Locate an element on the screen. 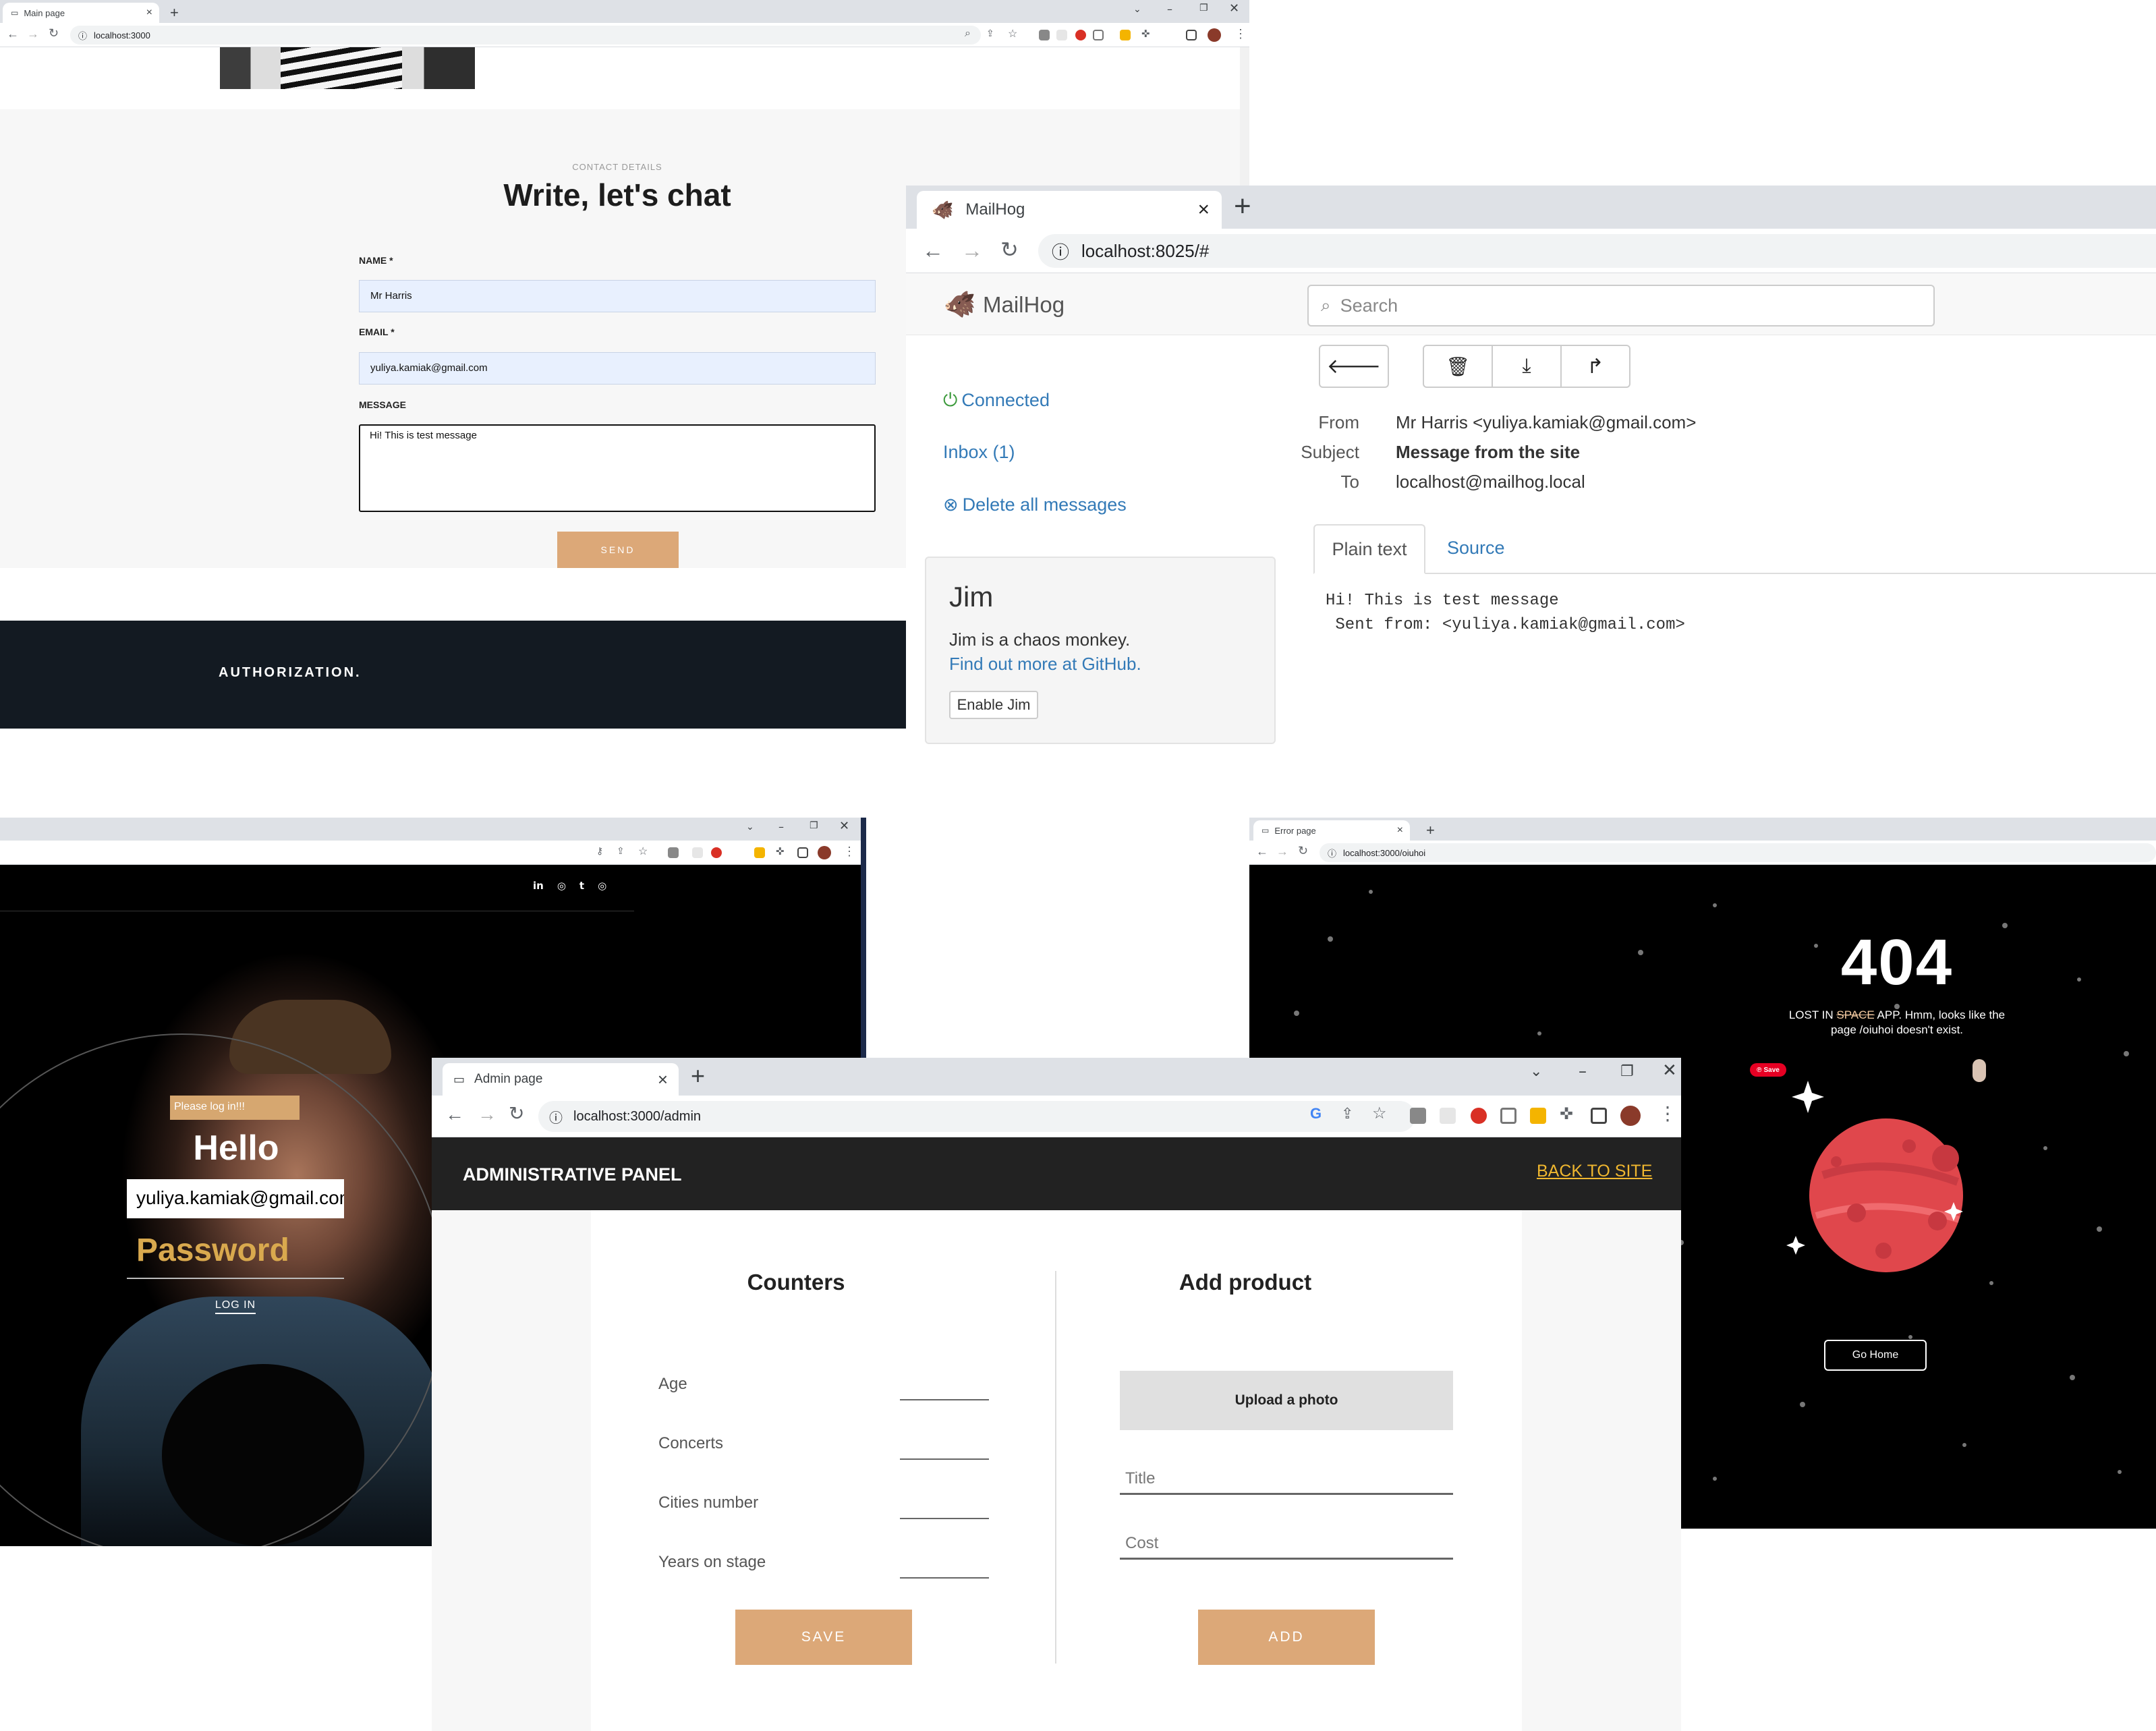 Image resolution: width=2156 pixels, height=1731 pixels. upload-photo-button: Upload a photo is located at coordinates (1286, 1400).